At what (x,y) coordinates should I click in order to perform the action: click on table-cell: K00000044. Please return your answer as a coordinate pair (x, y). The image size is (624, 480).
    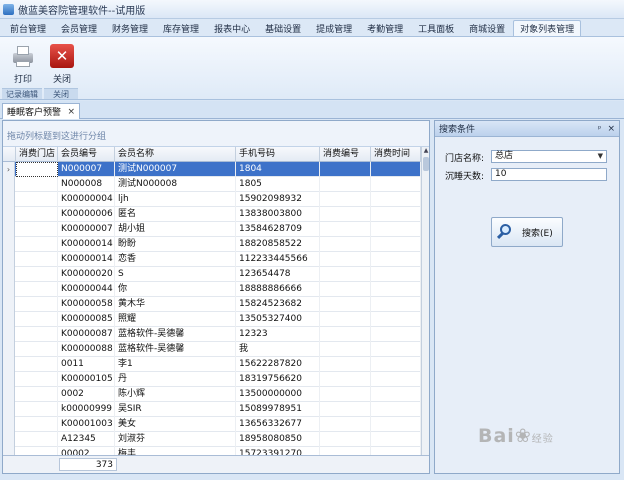
    Looking at the image, I should click on (86, 289).